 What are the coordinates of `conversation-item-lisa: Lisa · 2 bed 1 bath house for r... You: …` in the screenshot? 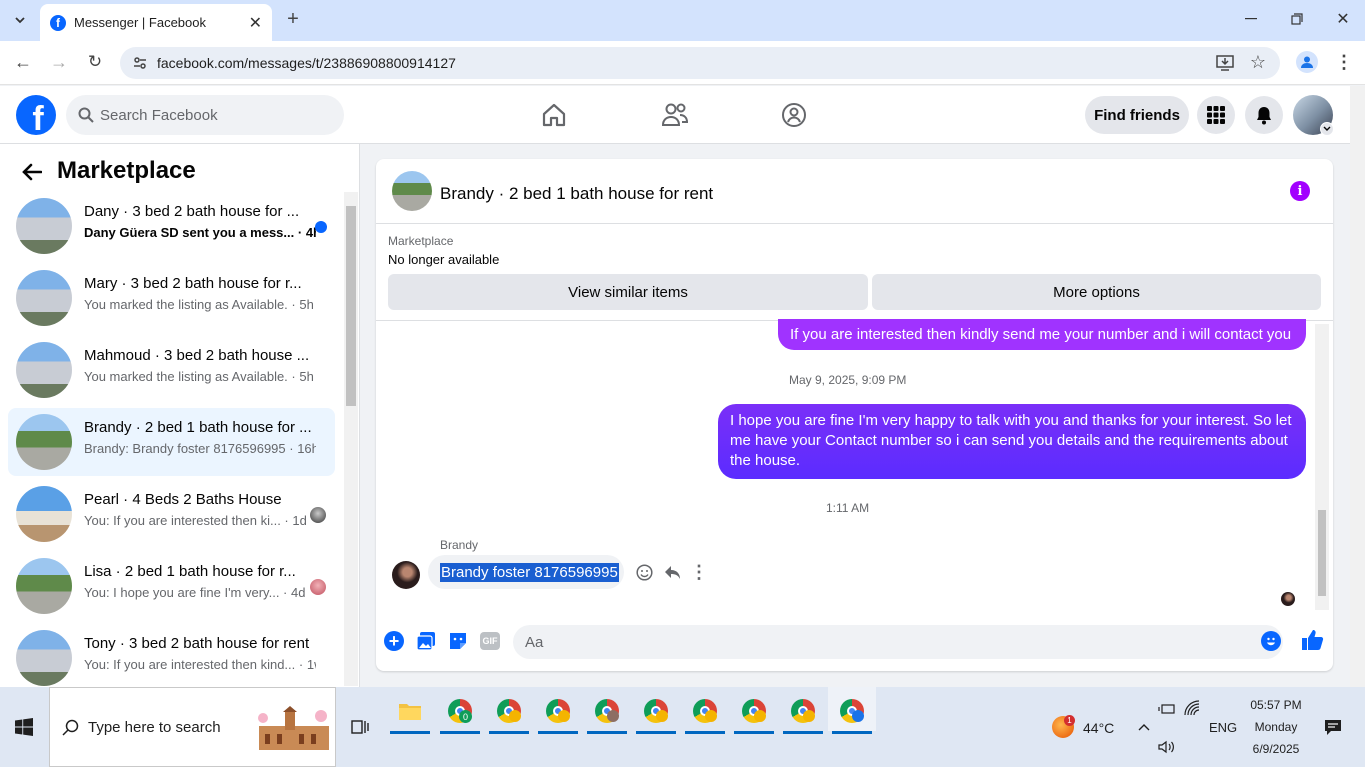 It's located at (171, 586).